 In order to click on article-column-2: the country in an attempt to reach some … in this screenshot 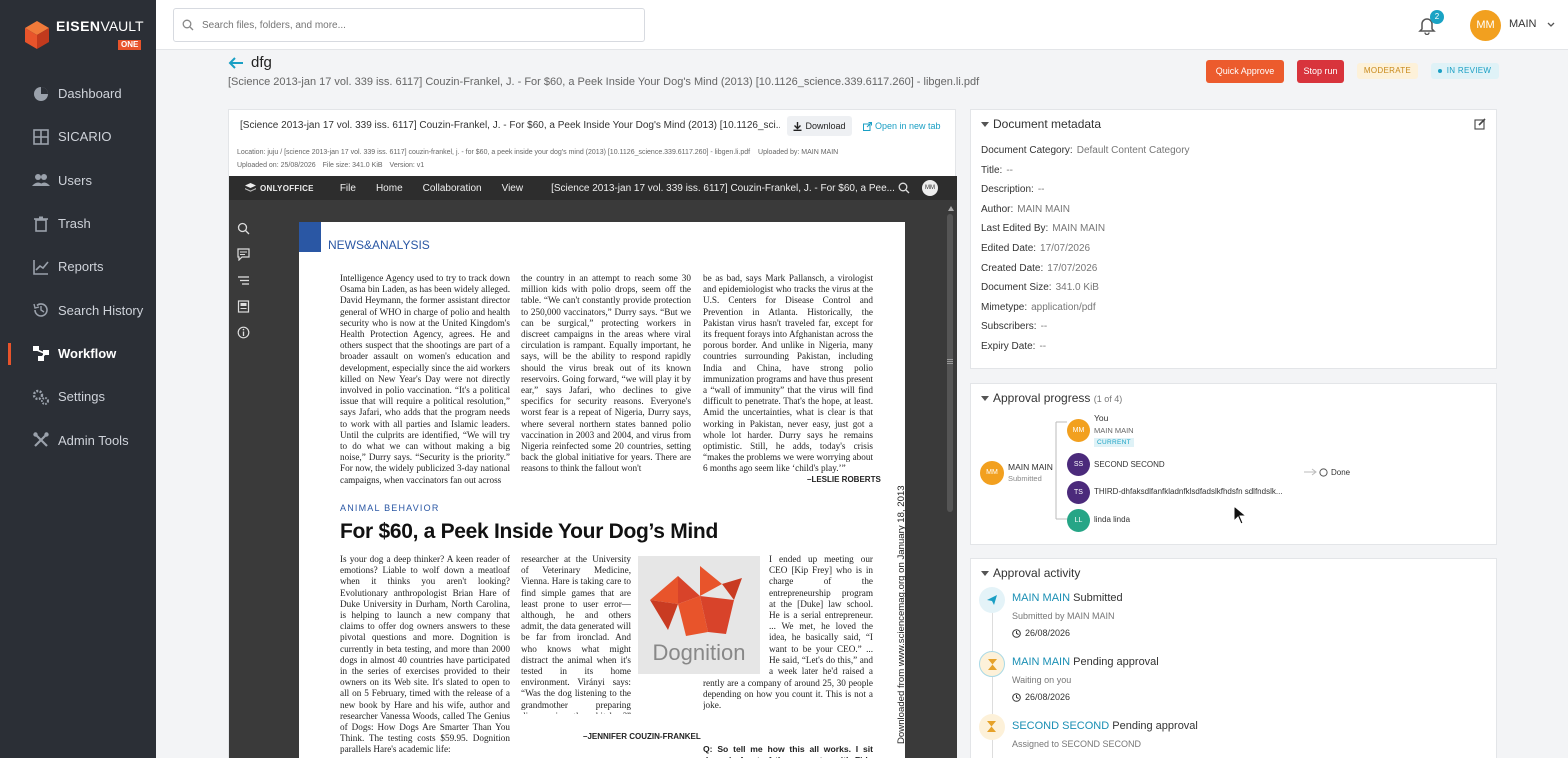, I will do `click(606, 373)`.